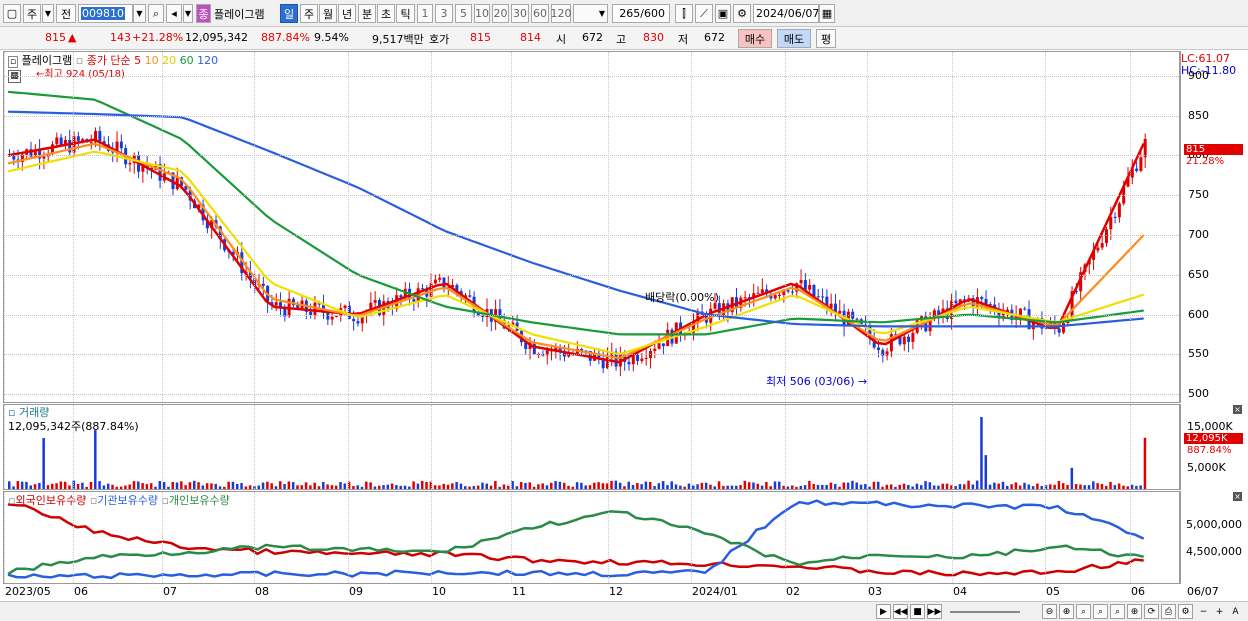 This screenshot has height=621, width=1248. Describe the element at coordinates (1134, 611) in the screenshot. I see `crosshair-icon: ⊕` at that location.